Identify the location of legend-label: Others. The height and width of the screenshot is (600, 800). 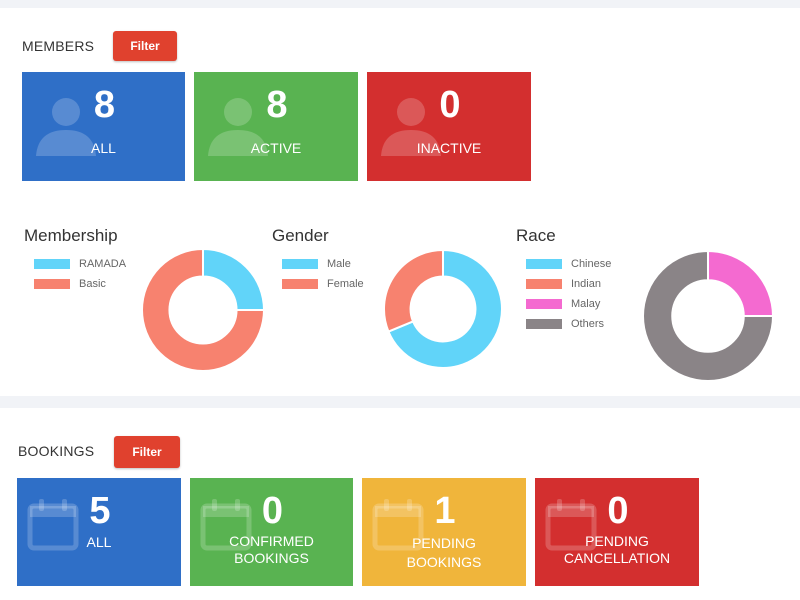
(588, 324).